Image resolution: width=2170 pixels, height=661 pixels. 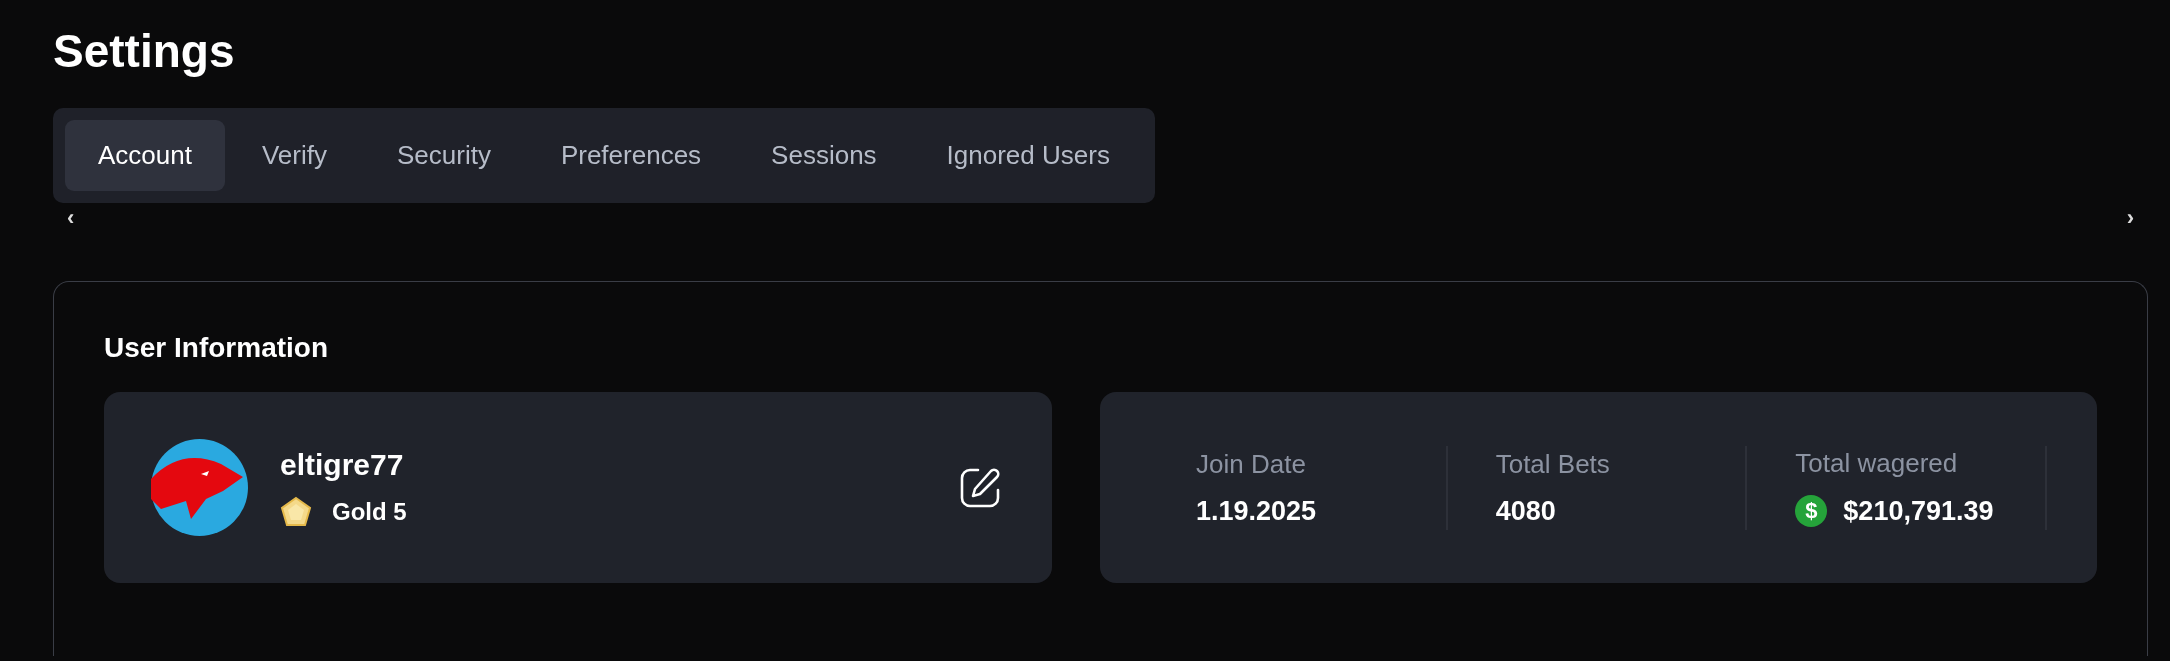 What do you see at coordinates (1526, 511) in the screenshot?
I see `stat-value: 4080` at bounding box center [1526, 511].